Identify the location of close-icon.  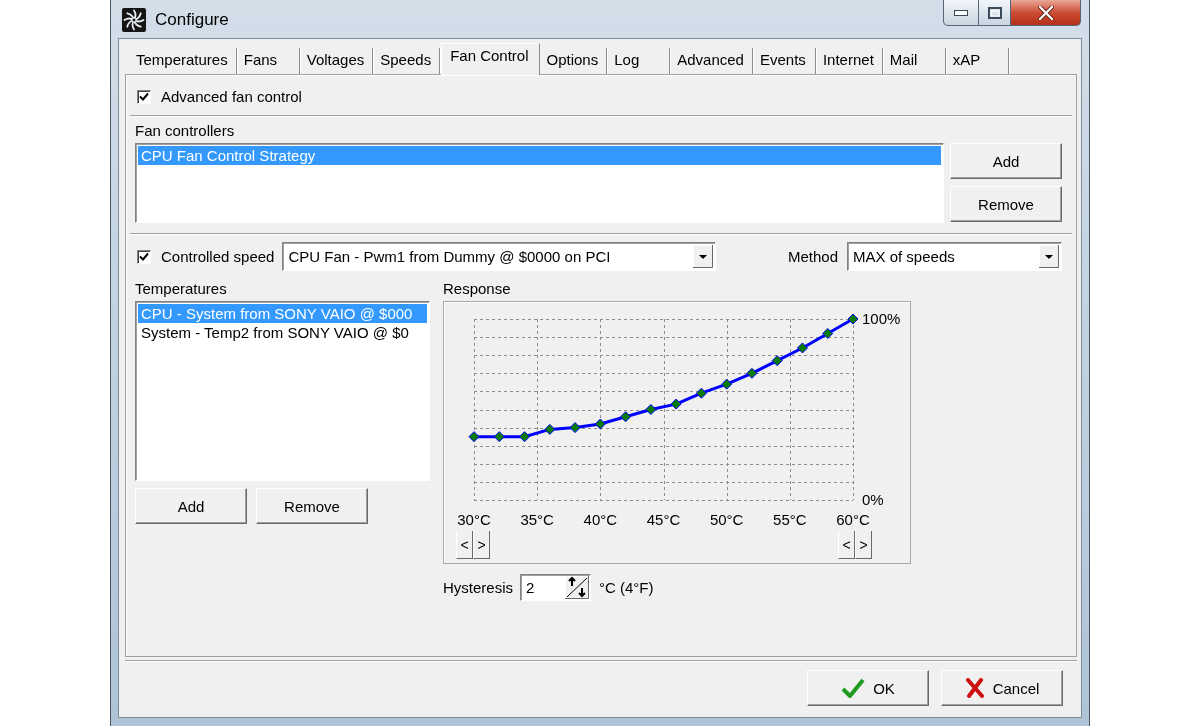
(1045, 12).